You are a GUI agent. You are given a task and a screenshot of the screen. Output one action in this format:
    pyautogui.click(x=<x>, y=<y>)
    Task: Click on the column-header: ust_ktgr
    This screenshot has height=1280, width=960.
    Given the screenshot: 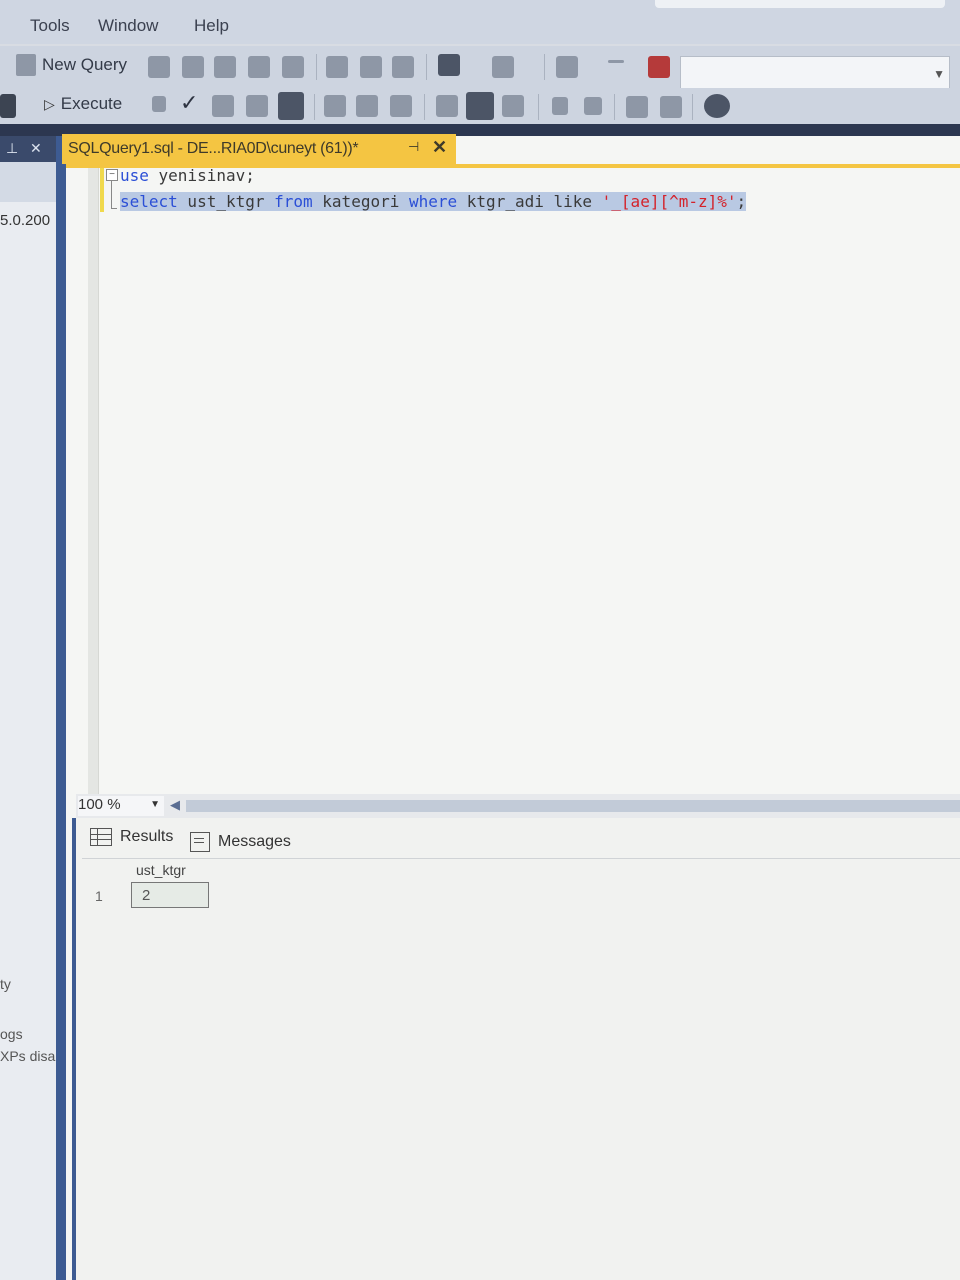 What is the action you would take?
    pyautogui.click(x=161, y=870)
    